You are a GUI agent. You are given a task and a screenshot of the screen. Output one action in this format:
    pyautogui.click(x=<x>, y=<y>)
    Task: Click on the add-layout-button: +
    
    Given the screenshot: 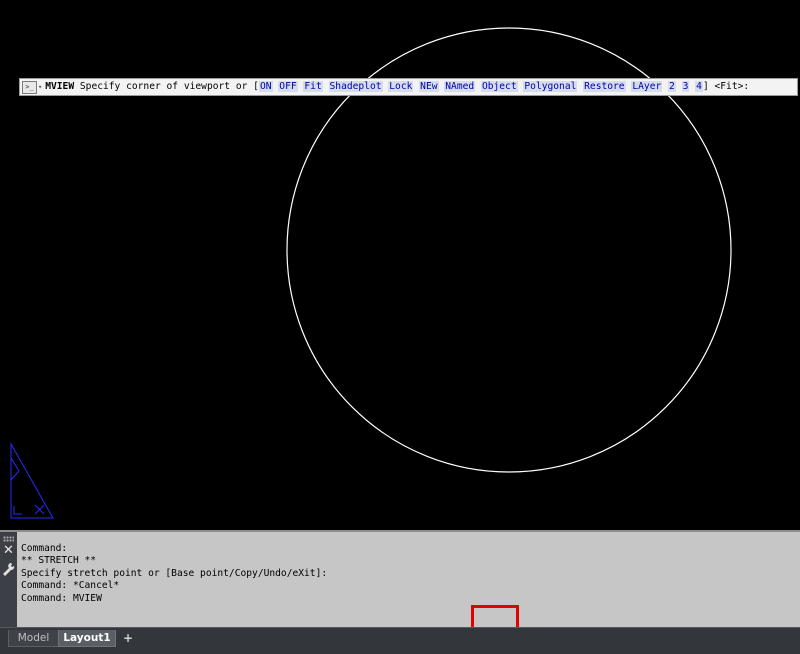 What is the action you would take?
    pyautogui.click(x=128, y=638)
    